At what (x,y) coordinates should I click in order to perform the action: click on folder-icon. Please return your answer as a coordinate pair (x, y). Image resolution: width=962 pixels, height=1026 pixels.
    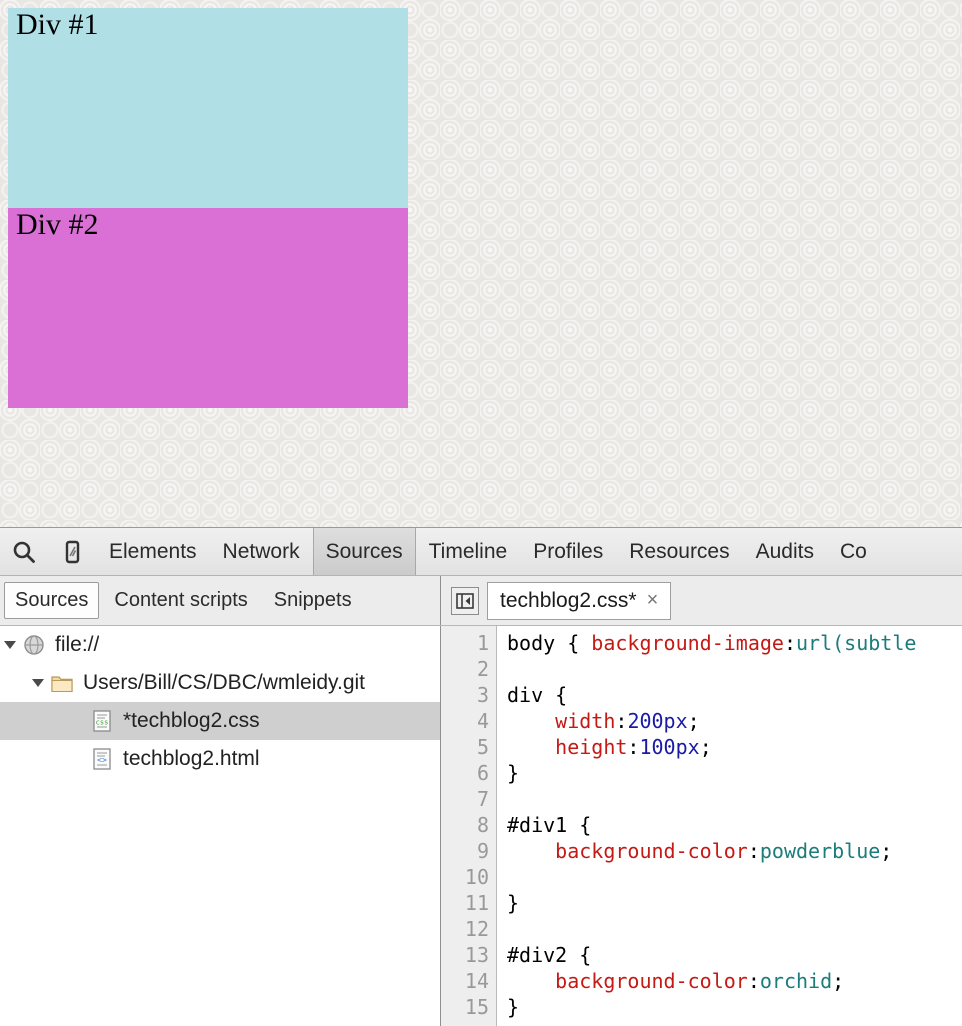
    Looking at the image, I should click on (62, 684).